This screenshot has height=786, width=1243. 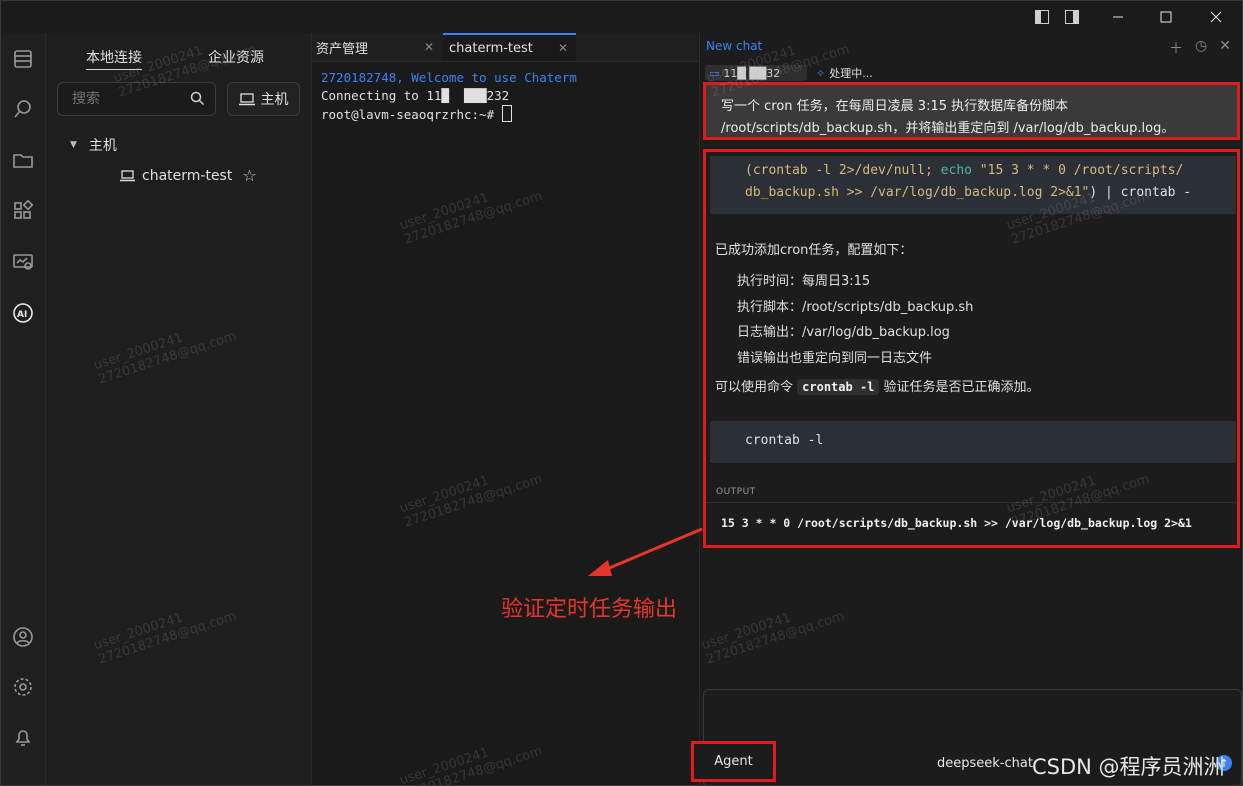 I want to click on code-keyword: echo, so click(x=956, y=170).